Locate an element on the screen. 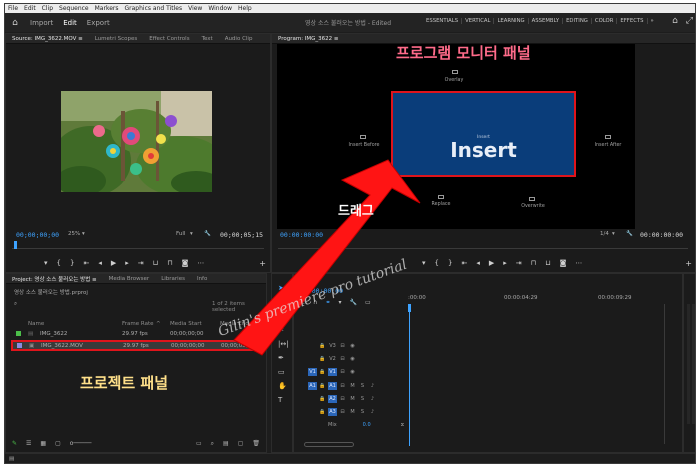  hand-icon: ✋ is located at coordinates (283, 386).